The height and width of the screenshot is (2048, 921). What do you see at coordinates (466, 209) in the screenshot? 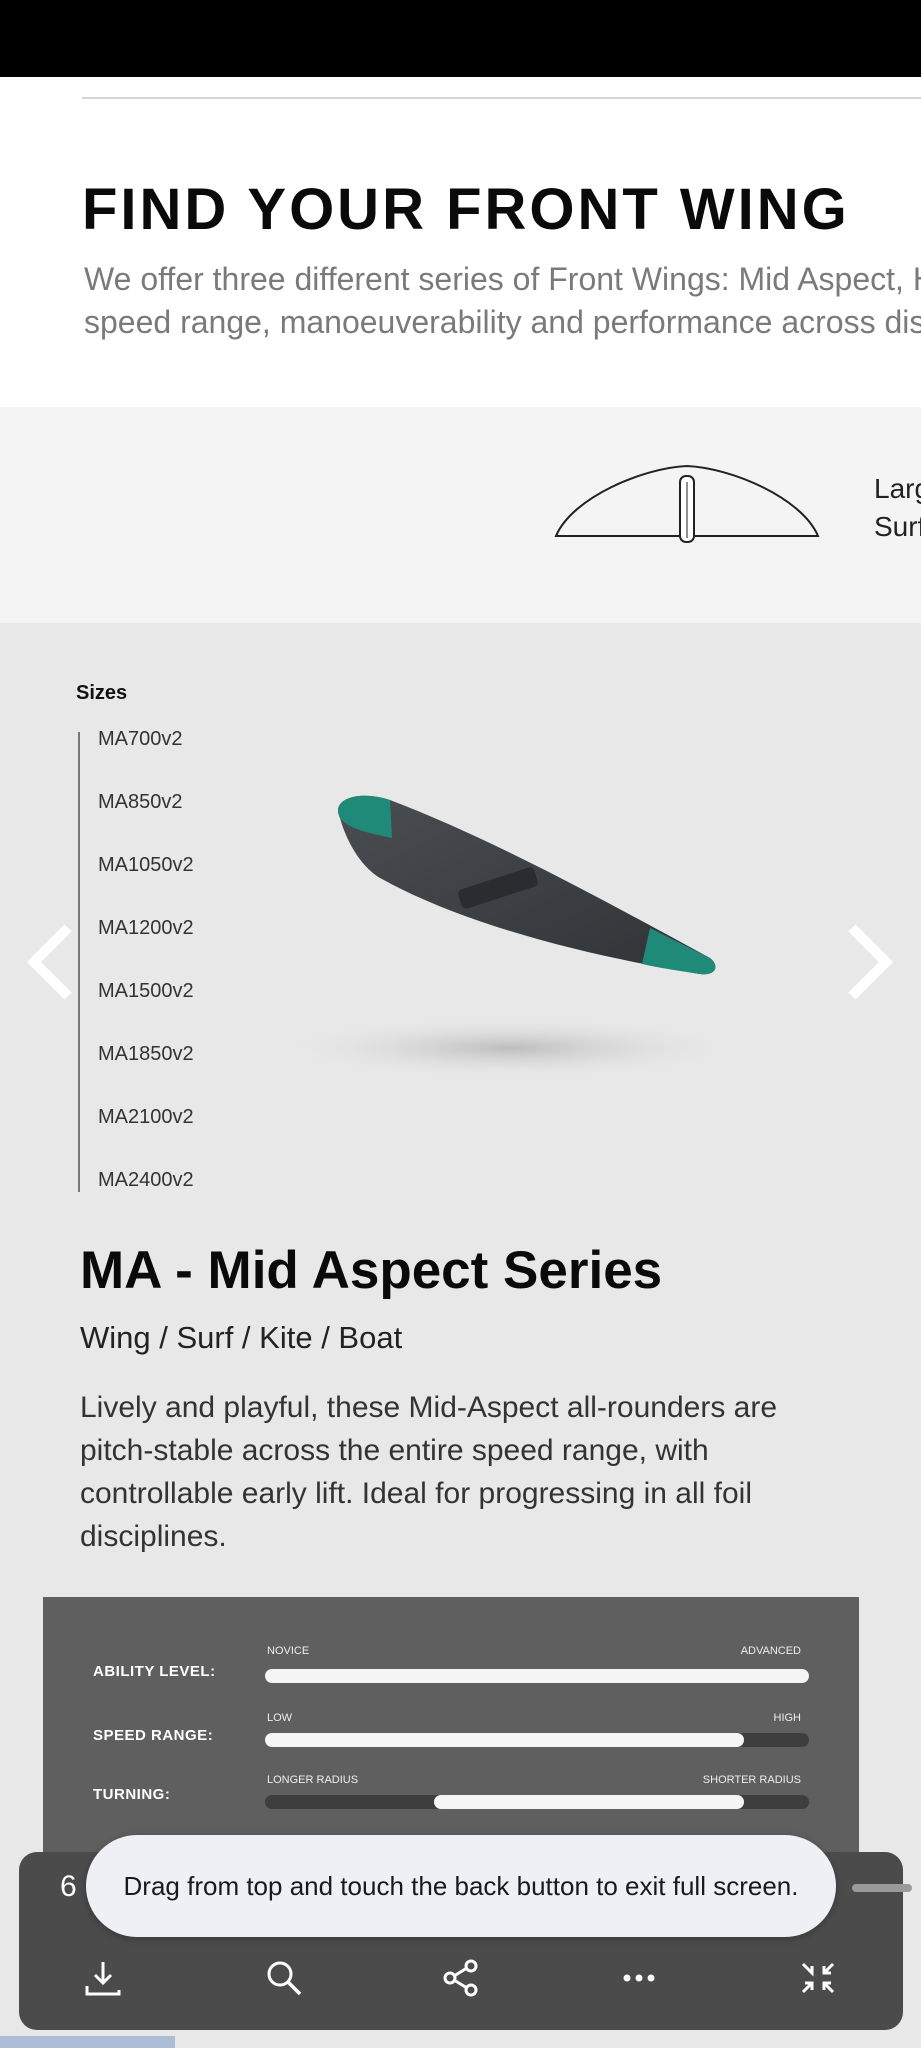
I see `page-title: FIND YOUR FRONT WING` at bounding box center [466, 209].